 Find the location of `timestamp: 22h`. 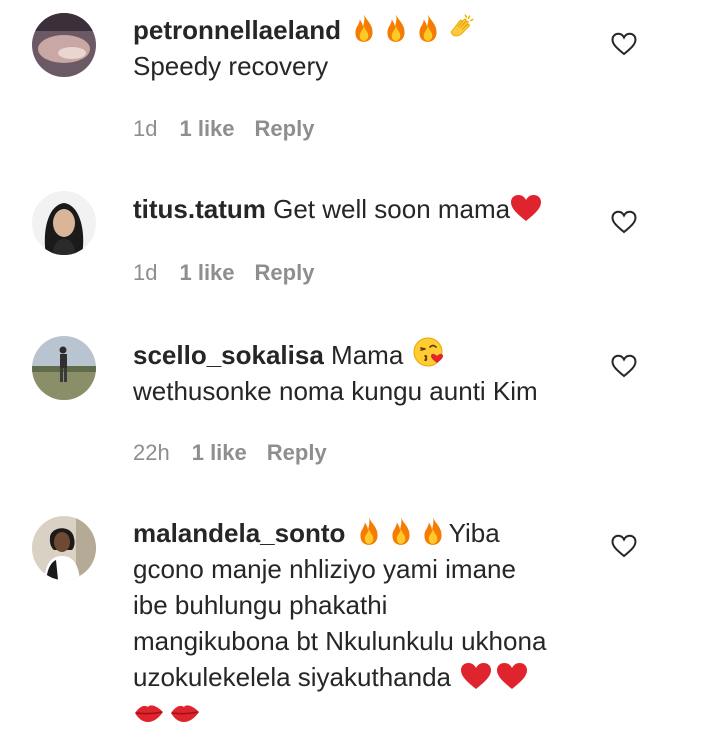

timestamp: 22h is located at coordinates (151, 452).